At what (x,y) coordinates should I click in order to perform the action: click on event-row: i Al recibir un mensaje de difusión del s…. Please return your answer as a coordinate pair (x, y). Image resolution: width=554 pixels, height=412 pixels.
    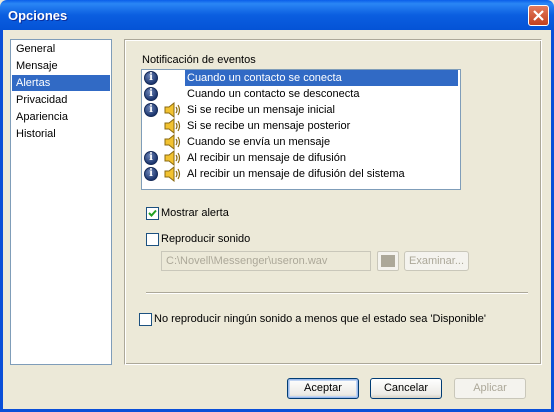
    Looking at the image, I should click on (301, 175).